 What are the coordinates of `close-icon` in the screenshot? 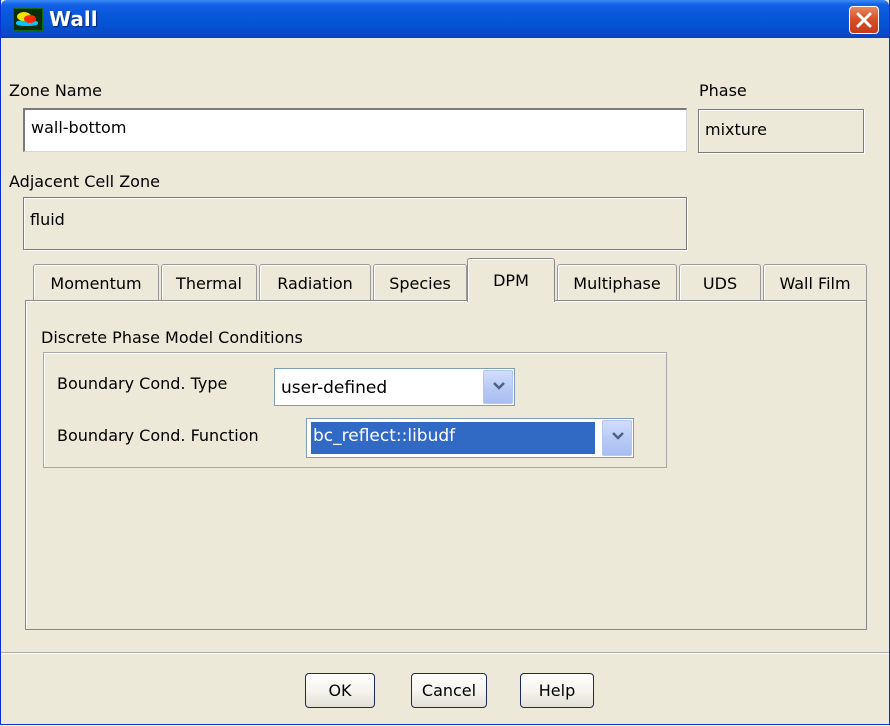 It's located at (864, 20).